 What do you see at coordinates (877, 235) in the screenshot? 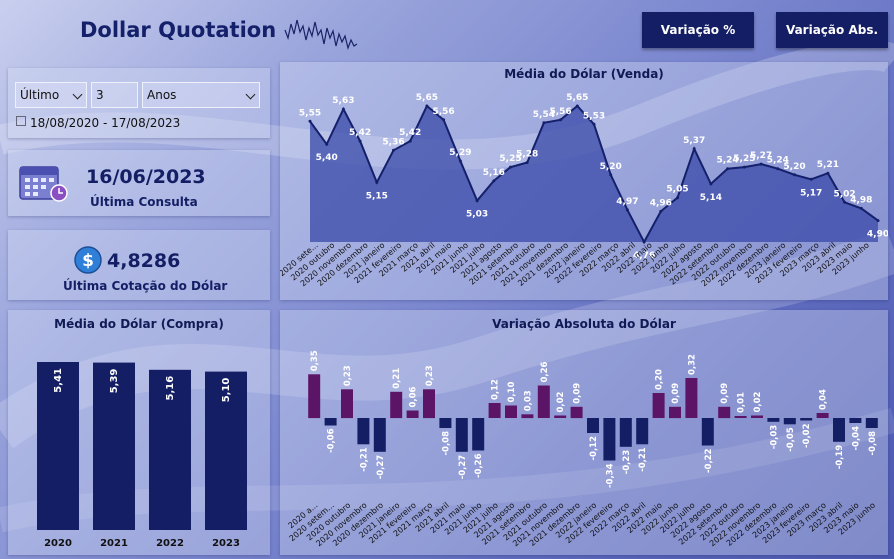
I see `sell-data-label: 4,90` at bounding box center [877, 235].